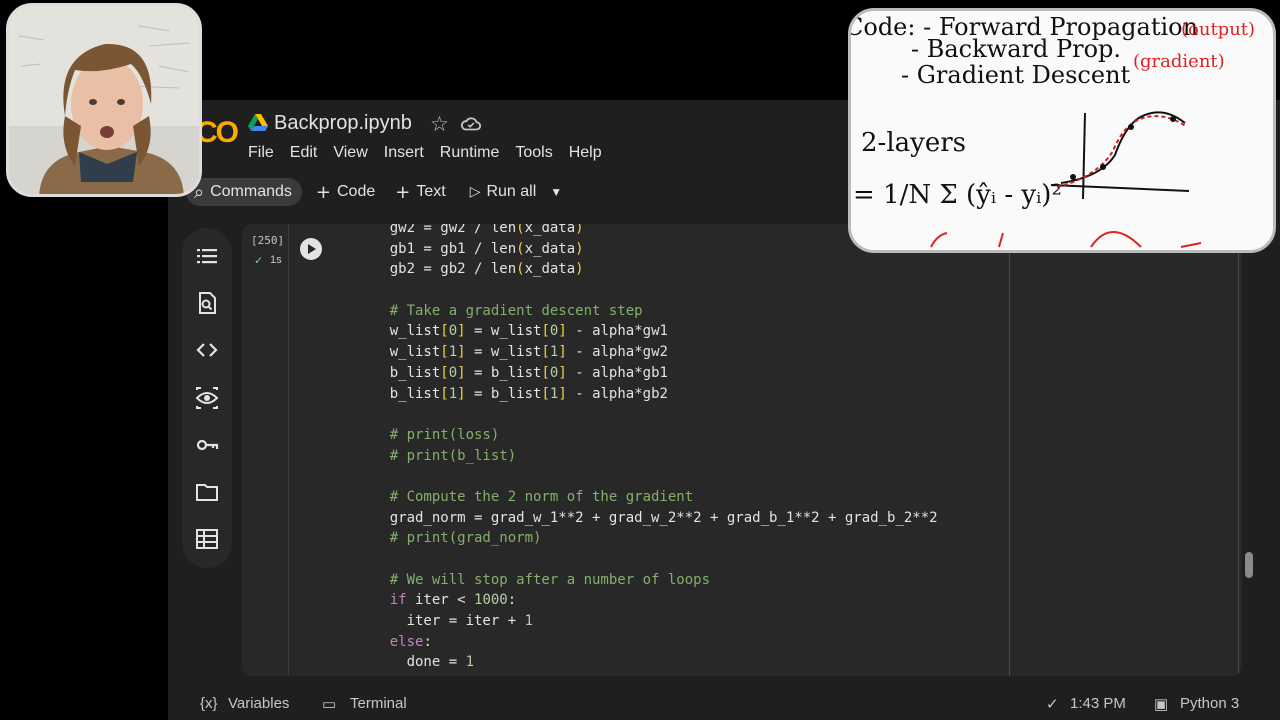  What do you see at coordinates (1209, 703) in the screenshot?
I see `kernel-label: Python 3` at bounding box center [1209, 703].